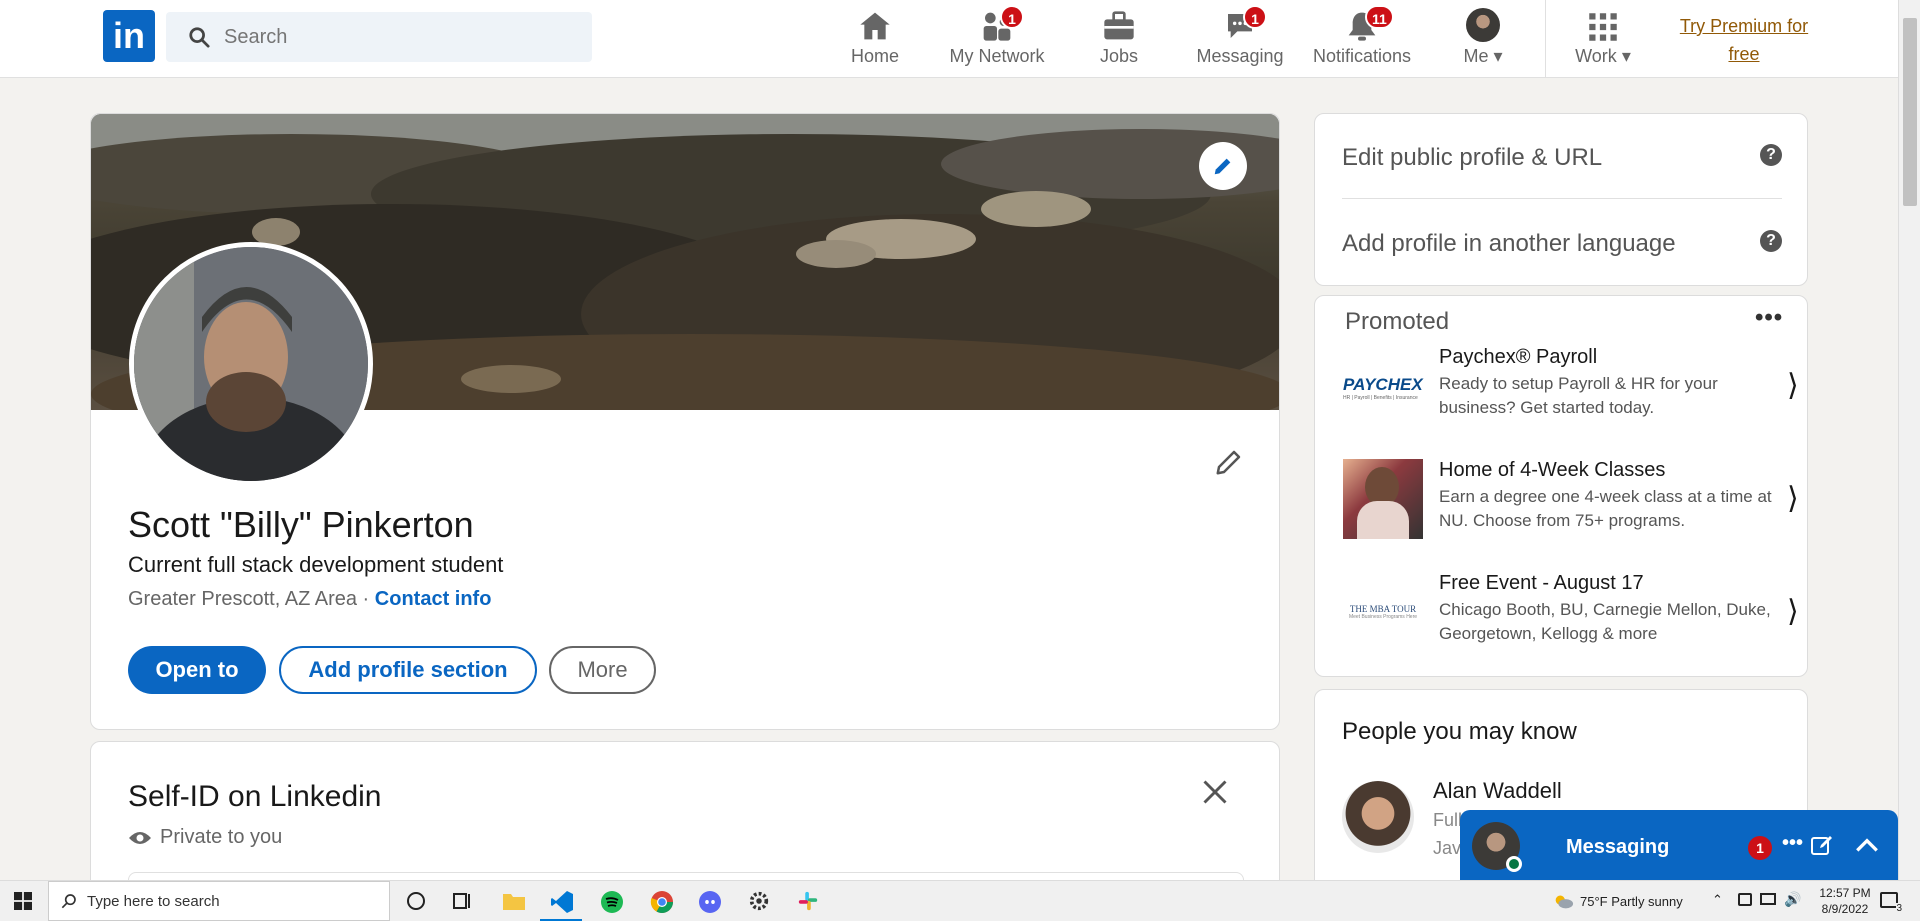 The image size is (1920, 921). Describe the element at coordinates (1012, 17) in the screenshot. I see `my-network-badge: 1` at that location.